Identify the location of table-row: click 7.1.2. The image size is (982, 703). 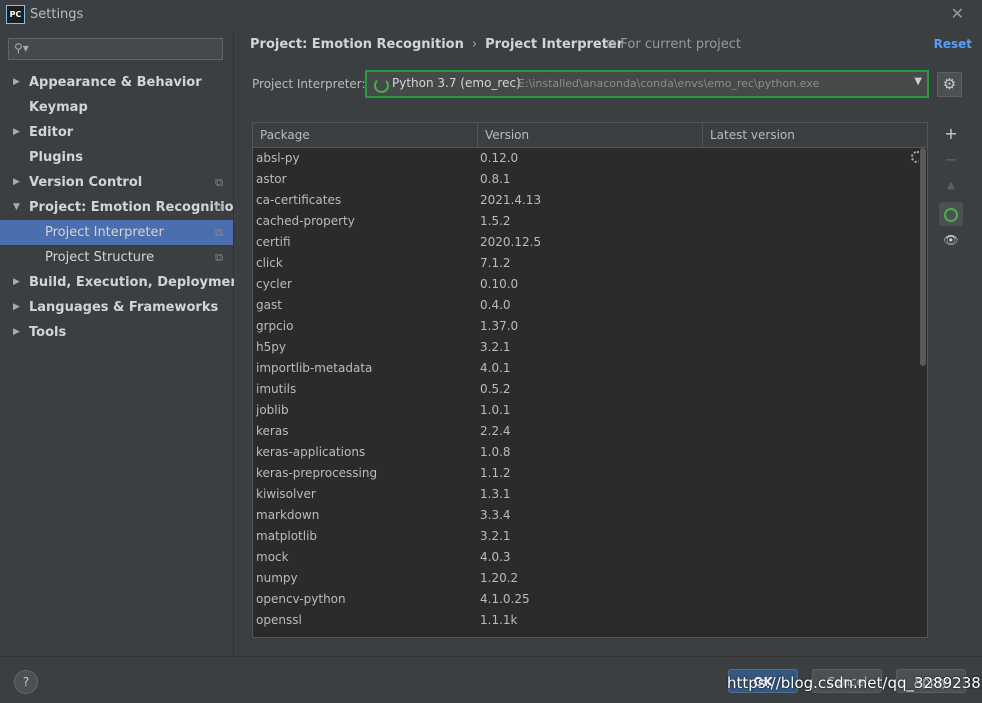
(590, 263).